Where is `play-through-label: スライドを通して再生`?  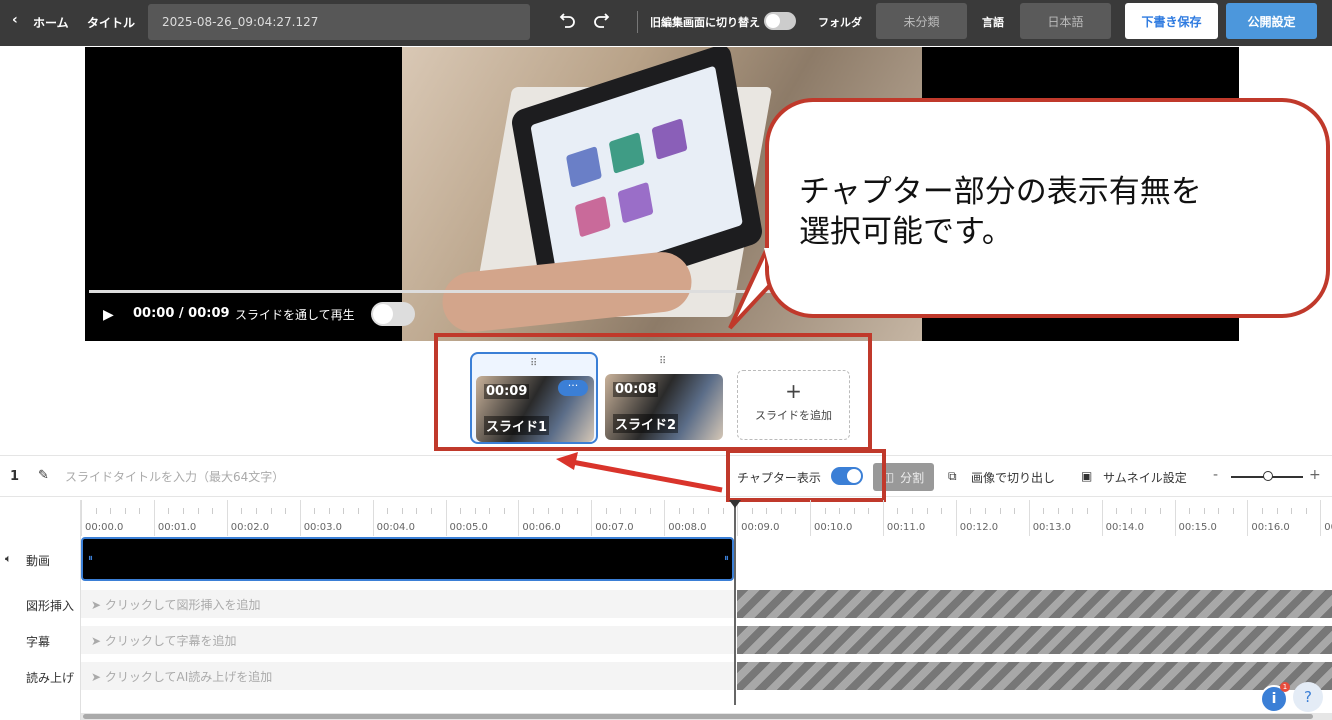 play-through-label: スライドを通して再生 is located at coordinates (295, 315).